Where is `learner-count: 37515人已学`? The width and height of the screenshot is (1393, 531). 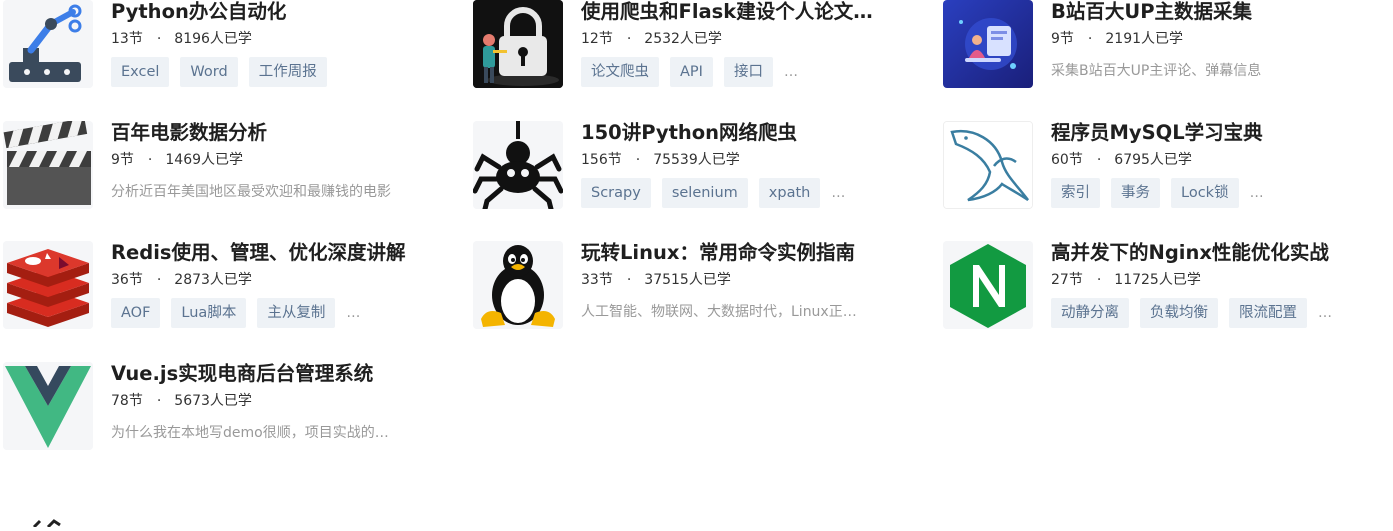 learner-count: 37515人已学 is located at coordinates (687, 280).